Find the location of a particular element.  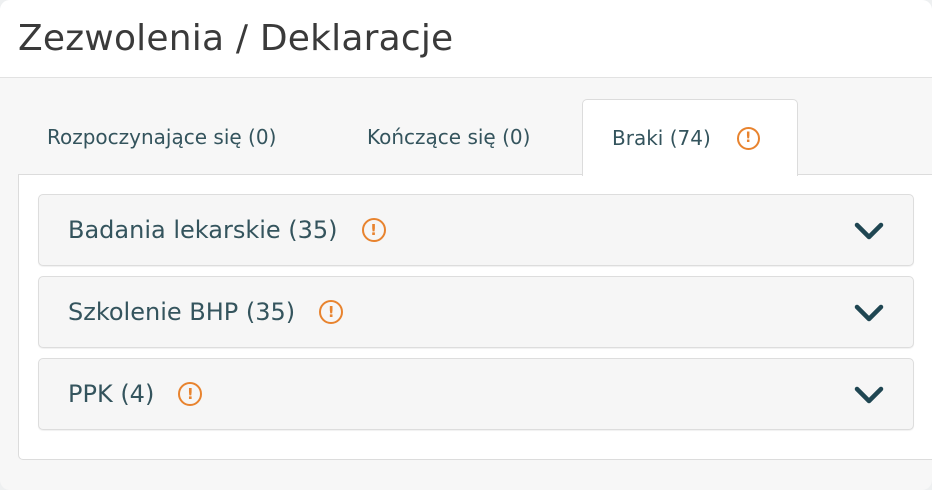

tab-missing: Braki (74) ! is located at coordinates (690, 137).